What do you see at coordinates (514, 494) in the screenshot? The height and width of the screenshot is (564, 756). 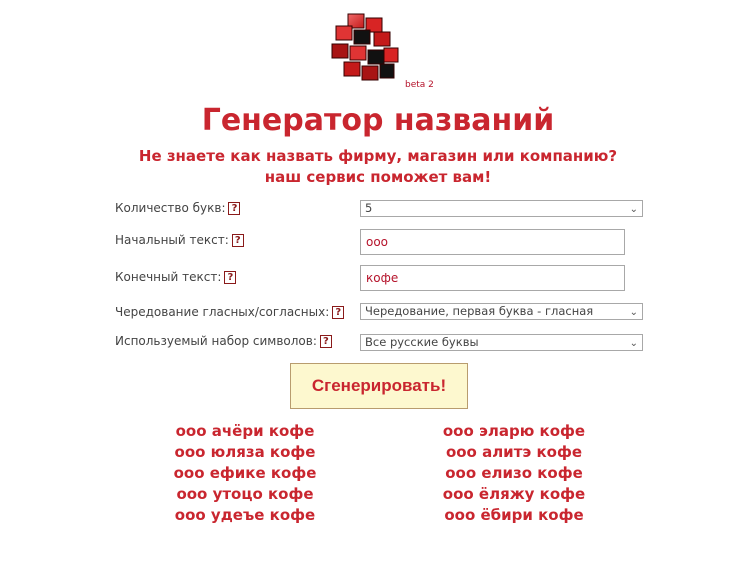 I see `result-right-4: ооо ёляжу кофе` at bounding box center [514, 494].